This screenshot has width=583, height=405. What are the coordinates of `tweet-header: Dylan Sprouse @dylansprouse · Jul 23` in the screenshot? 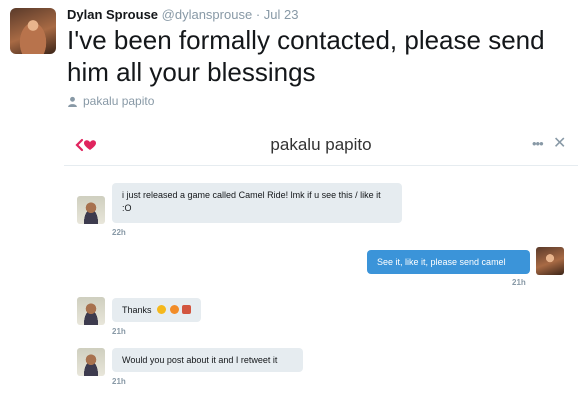 It's located at (182, 14).